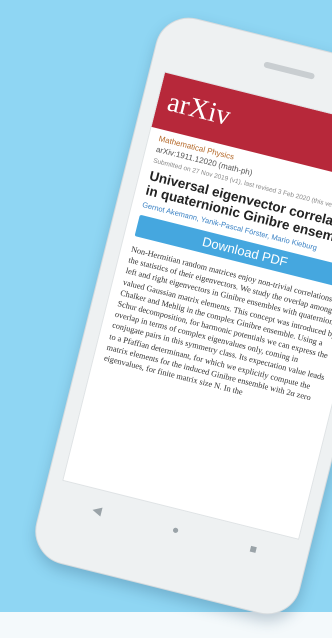 Image resolution: width=332 pixels, height=638 pixels. What do you see at coordinates (97, 510) in the screenshot?
I see `back-icon: ◀` at bounding box center [97, 510].